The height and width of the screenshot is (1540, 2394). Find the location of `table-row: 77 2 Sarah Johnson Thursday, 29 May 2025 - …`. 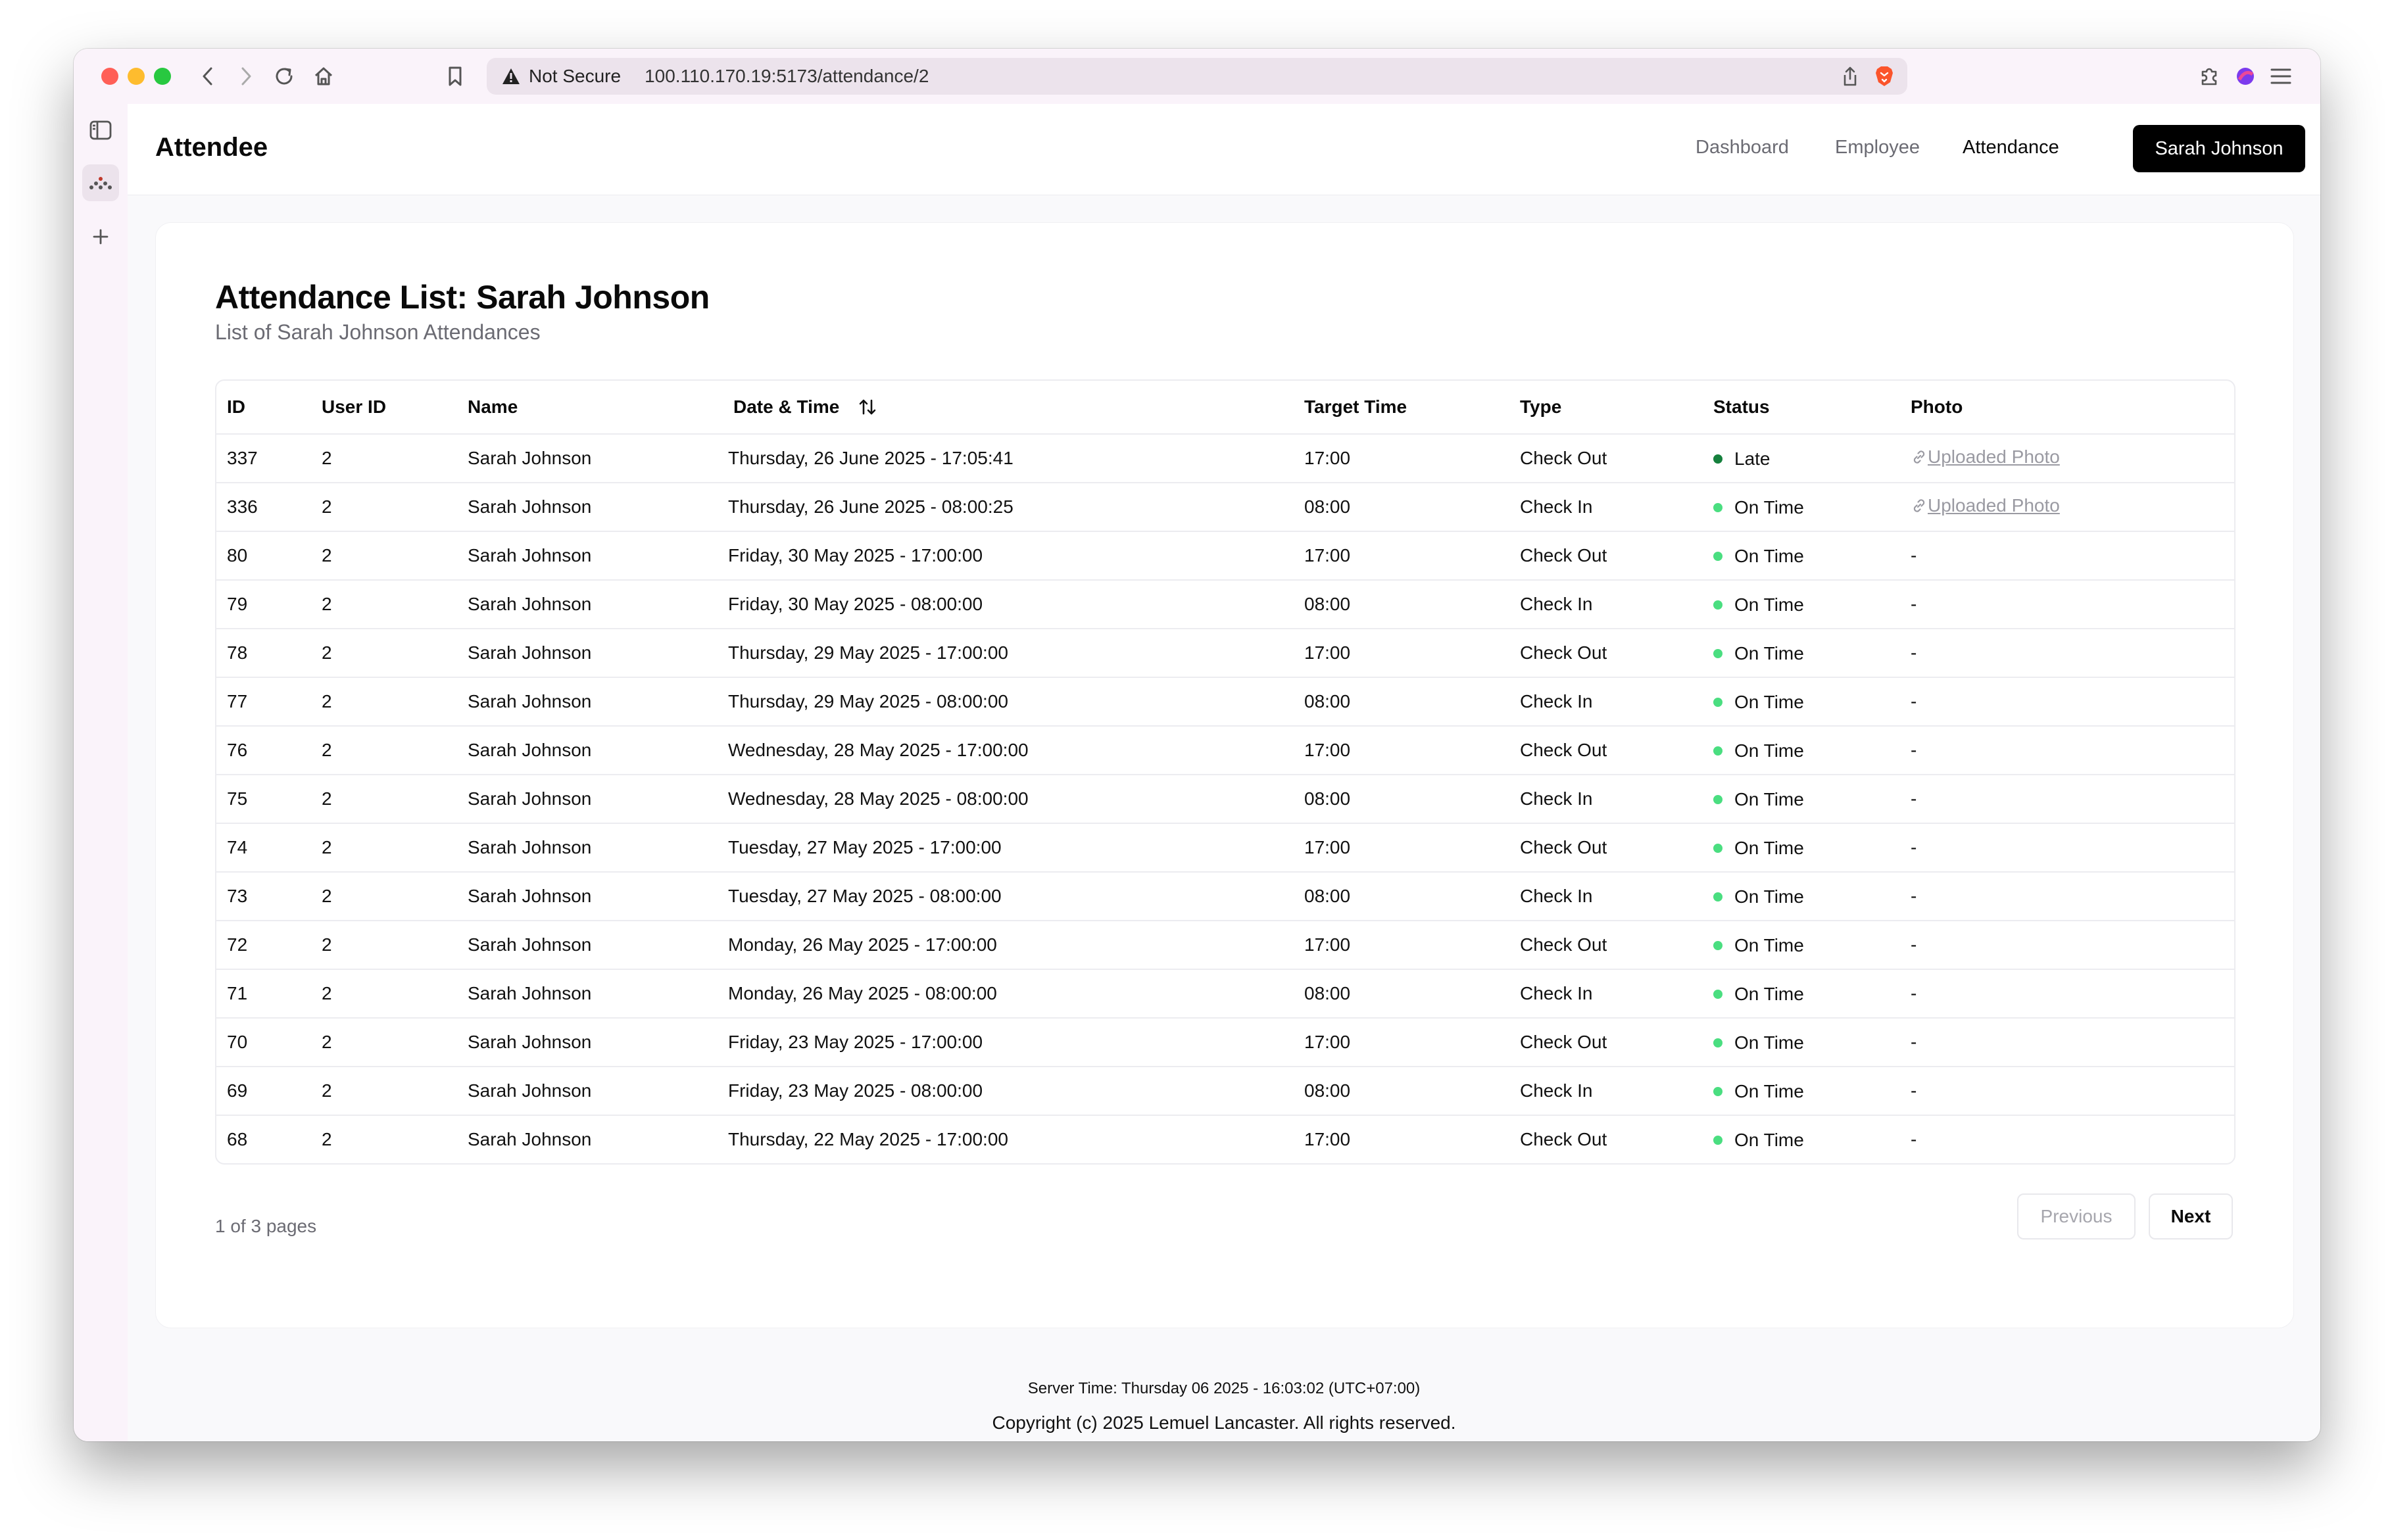

table-row: 77 2 Sarah Johnson Thursday, 29 May 2025 - … is located at coordinates (1225, 702).